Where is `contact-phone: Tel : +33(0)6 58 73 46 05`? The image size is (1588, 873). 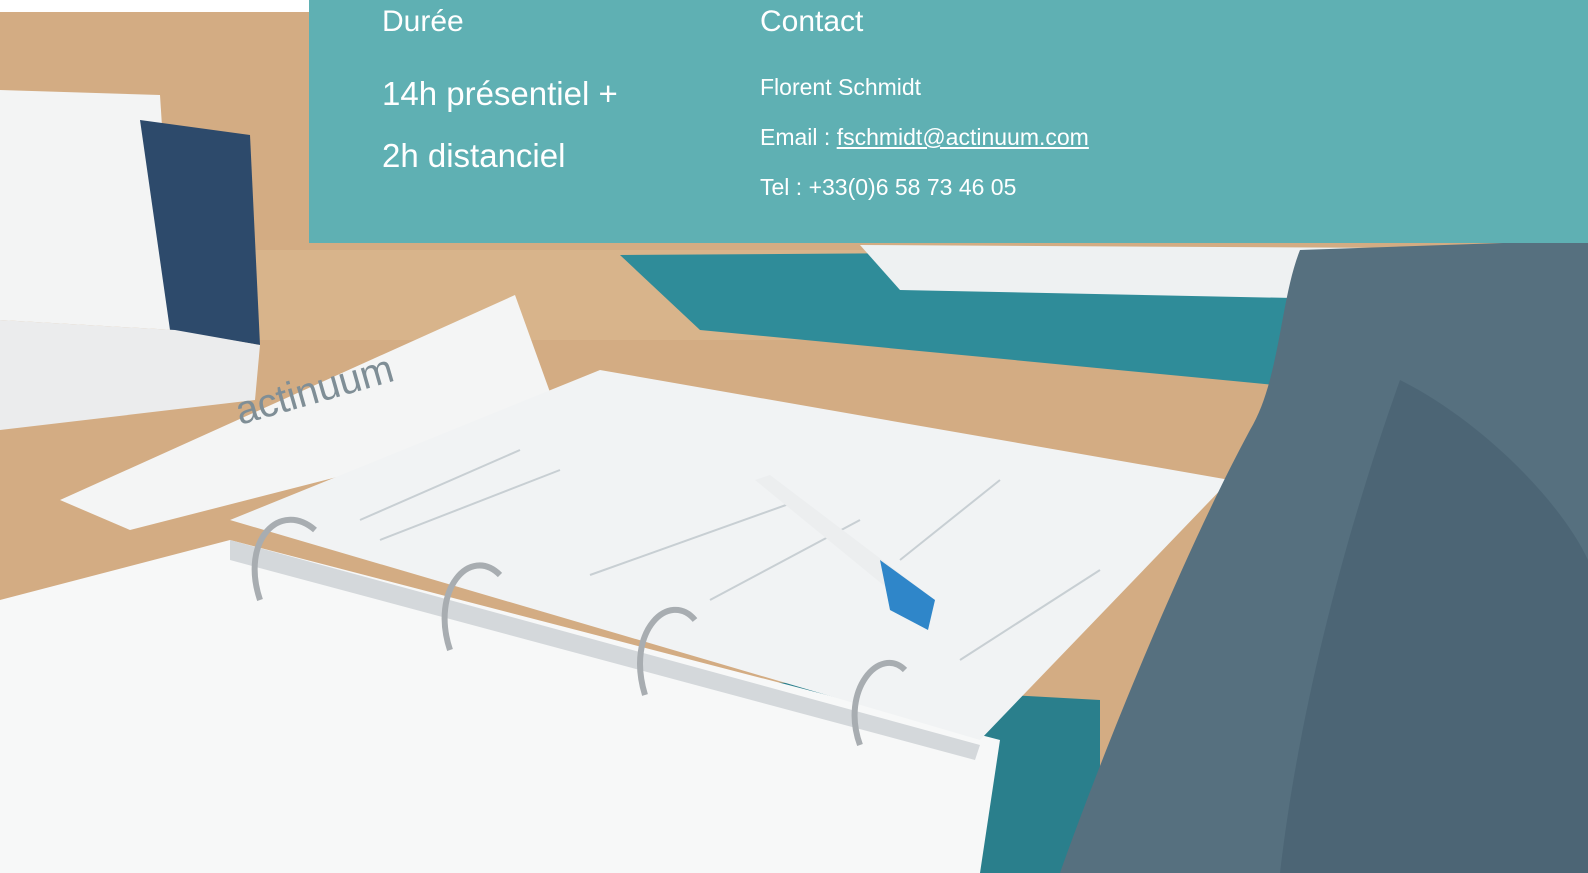 contact-phone: Tel : +33(0)6 58 73 46 05 is located at coordinates (888, 187).